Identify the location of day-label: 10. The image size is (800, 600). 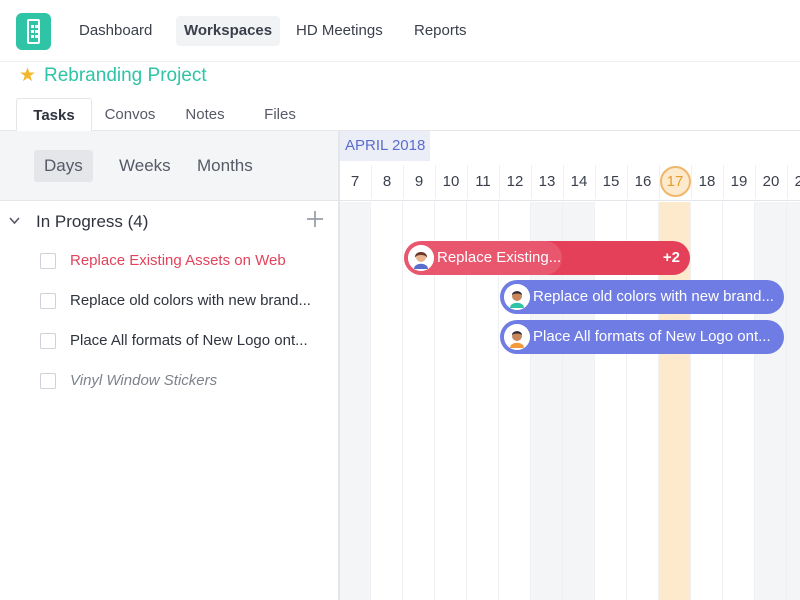
(451, 182).